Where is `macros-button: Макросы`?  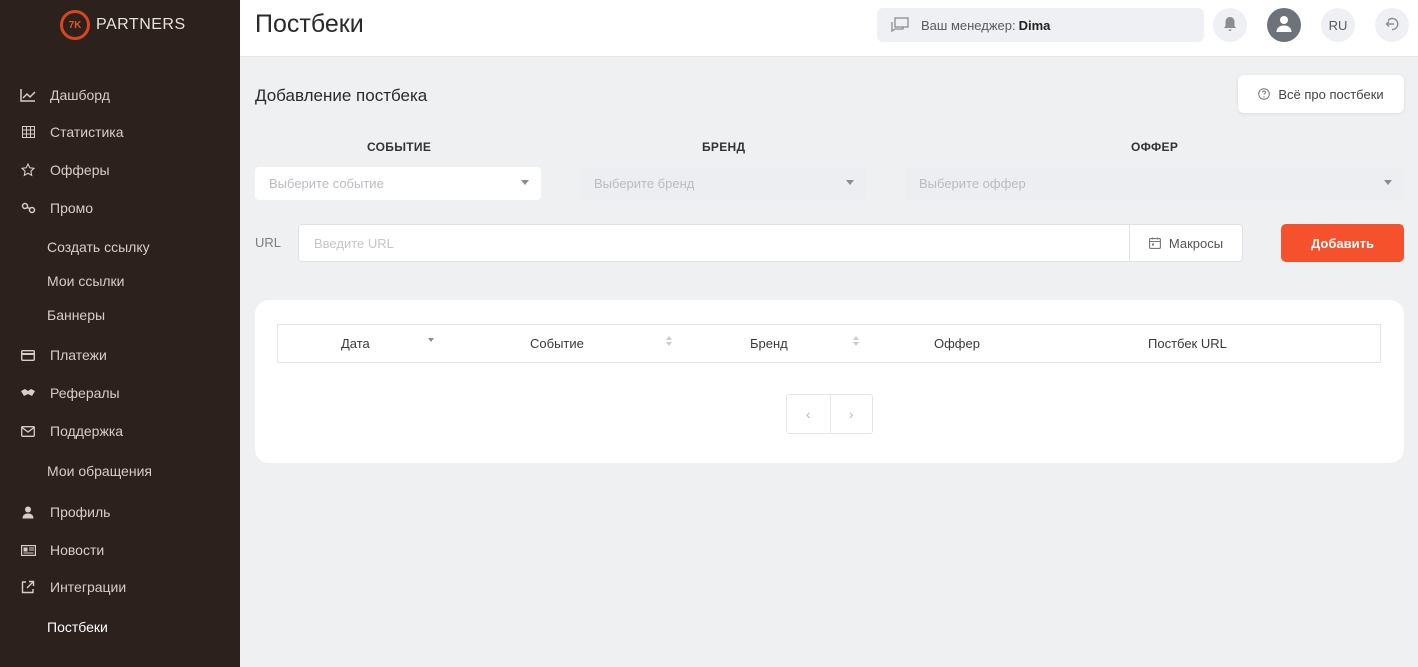 macros-button: Макросы is located at coordinates (1186, 243).